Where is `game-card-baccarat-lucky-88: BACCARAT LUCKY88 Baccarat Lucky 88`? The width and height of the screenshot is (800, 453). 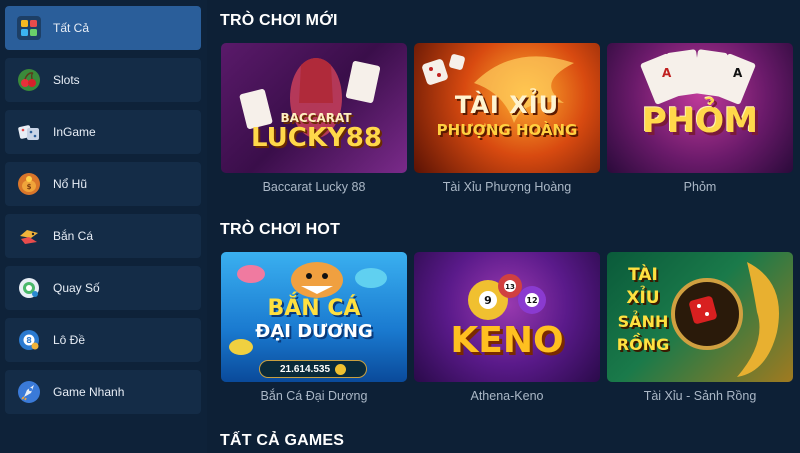
game-card-baccarat-lucky-88: BACCARAT LUCKY88 Baccarat Lucky 88 is located at coordinates (314, 118).